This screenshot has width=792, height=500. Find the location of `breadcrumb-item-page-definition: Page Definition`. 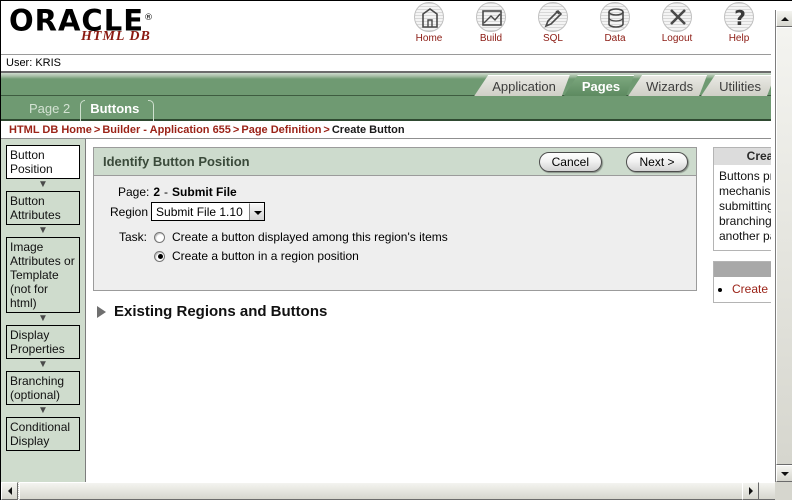

breadcrumb-item-page-definition: Page Definition is located at coordinates (281, 130).